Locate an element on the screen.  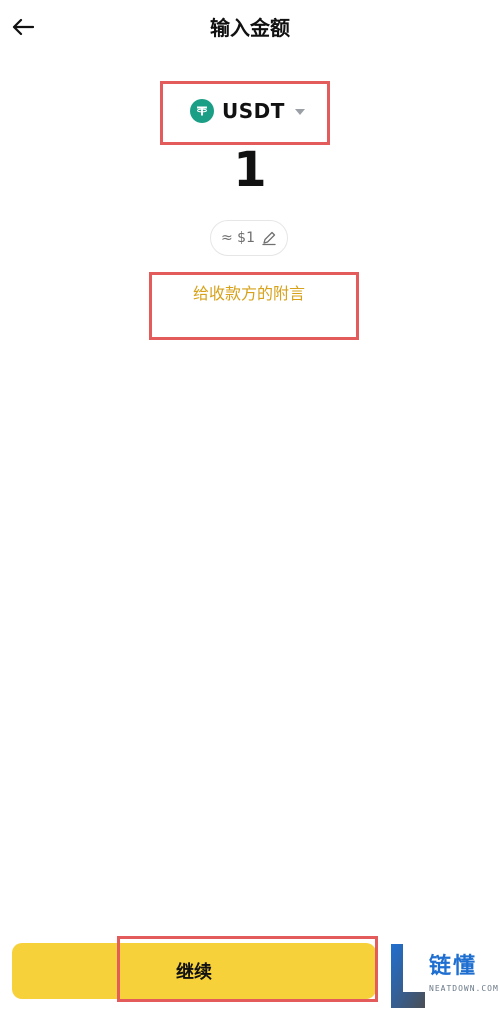
token-selector: USDT is located at coordinates (247, 111).